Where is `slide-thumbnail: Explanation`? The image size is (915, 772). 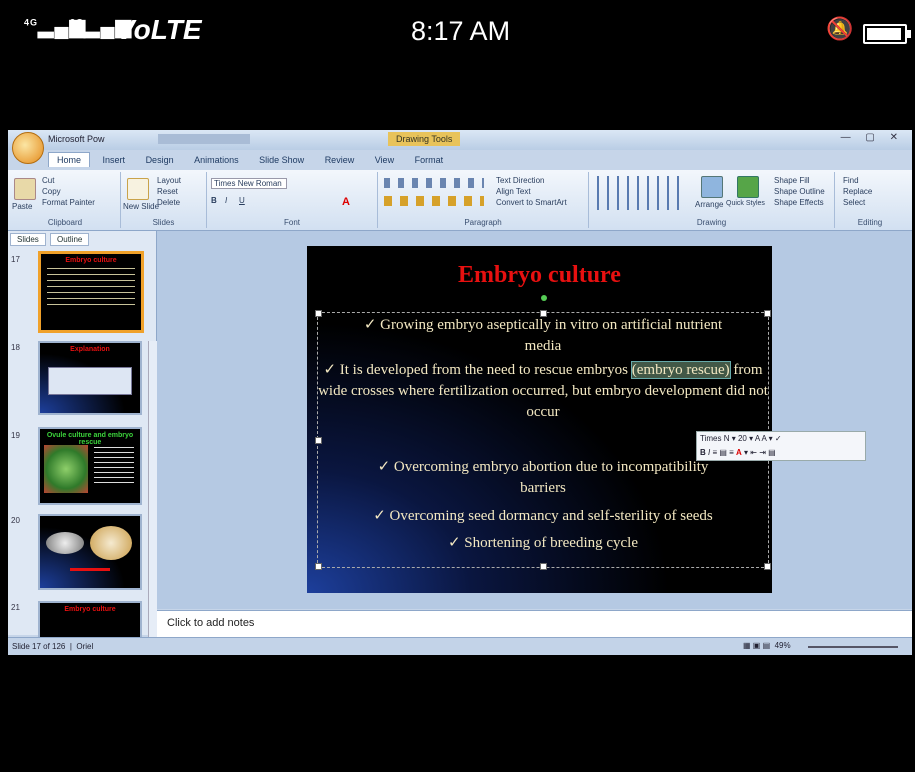 slide-thumbnail: Explanation is located at coordinates (90, 378).